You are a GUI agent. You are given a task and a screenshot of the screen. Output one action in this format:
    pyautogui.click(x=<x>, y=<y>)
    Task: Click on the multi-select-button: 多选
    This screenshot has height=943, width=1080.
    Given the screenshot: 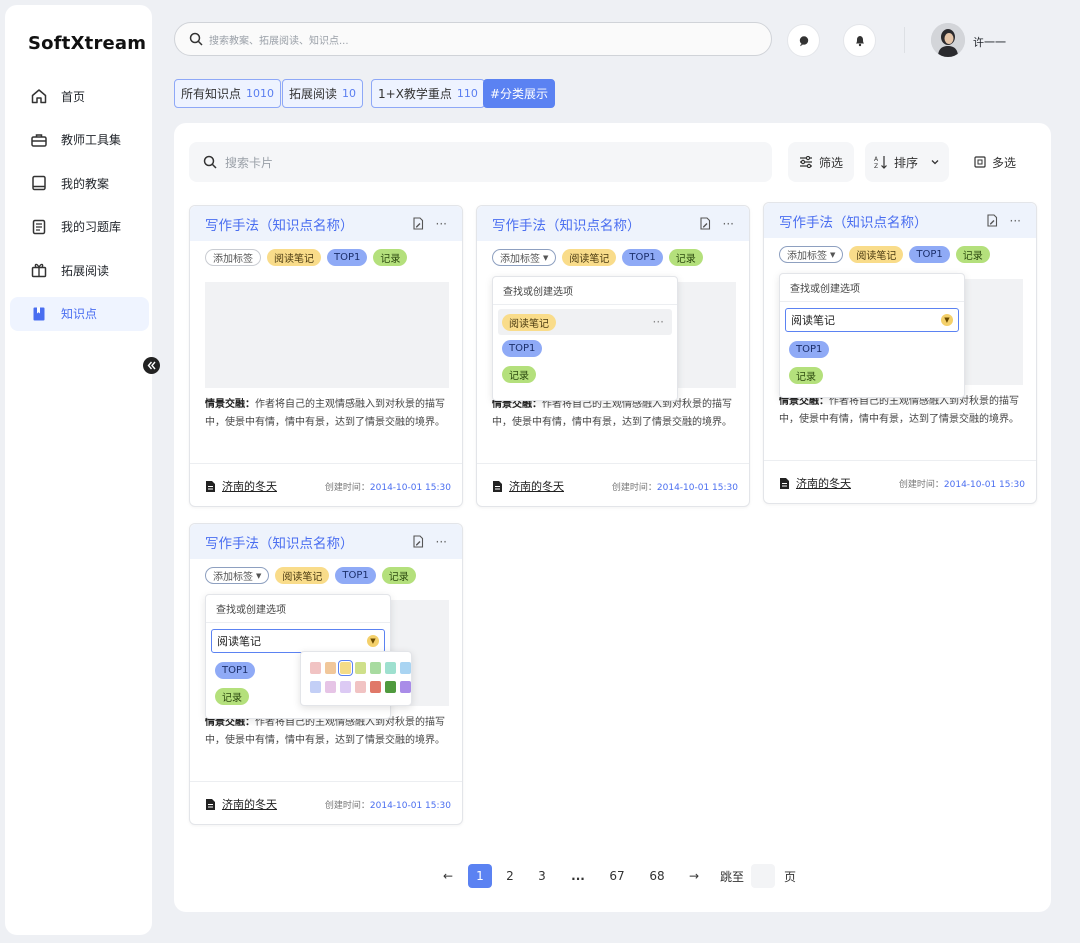 What is the action you would take?
    pyautogui.click(x=995, y=162)
    